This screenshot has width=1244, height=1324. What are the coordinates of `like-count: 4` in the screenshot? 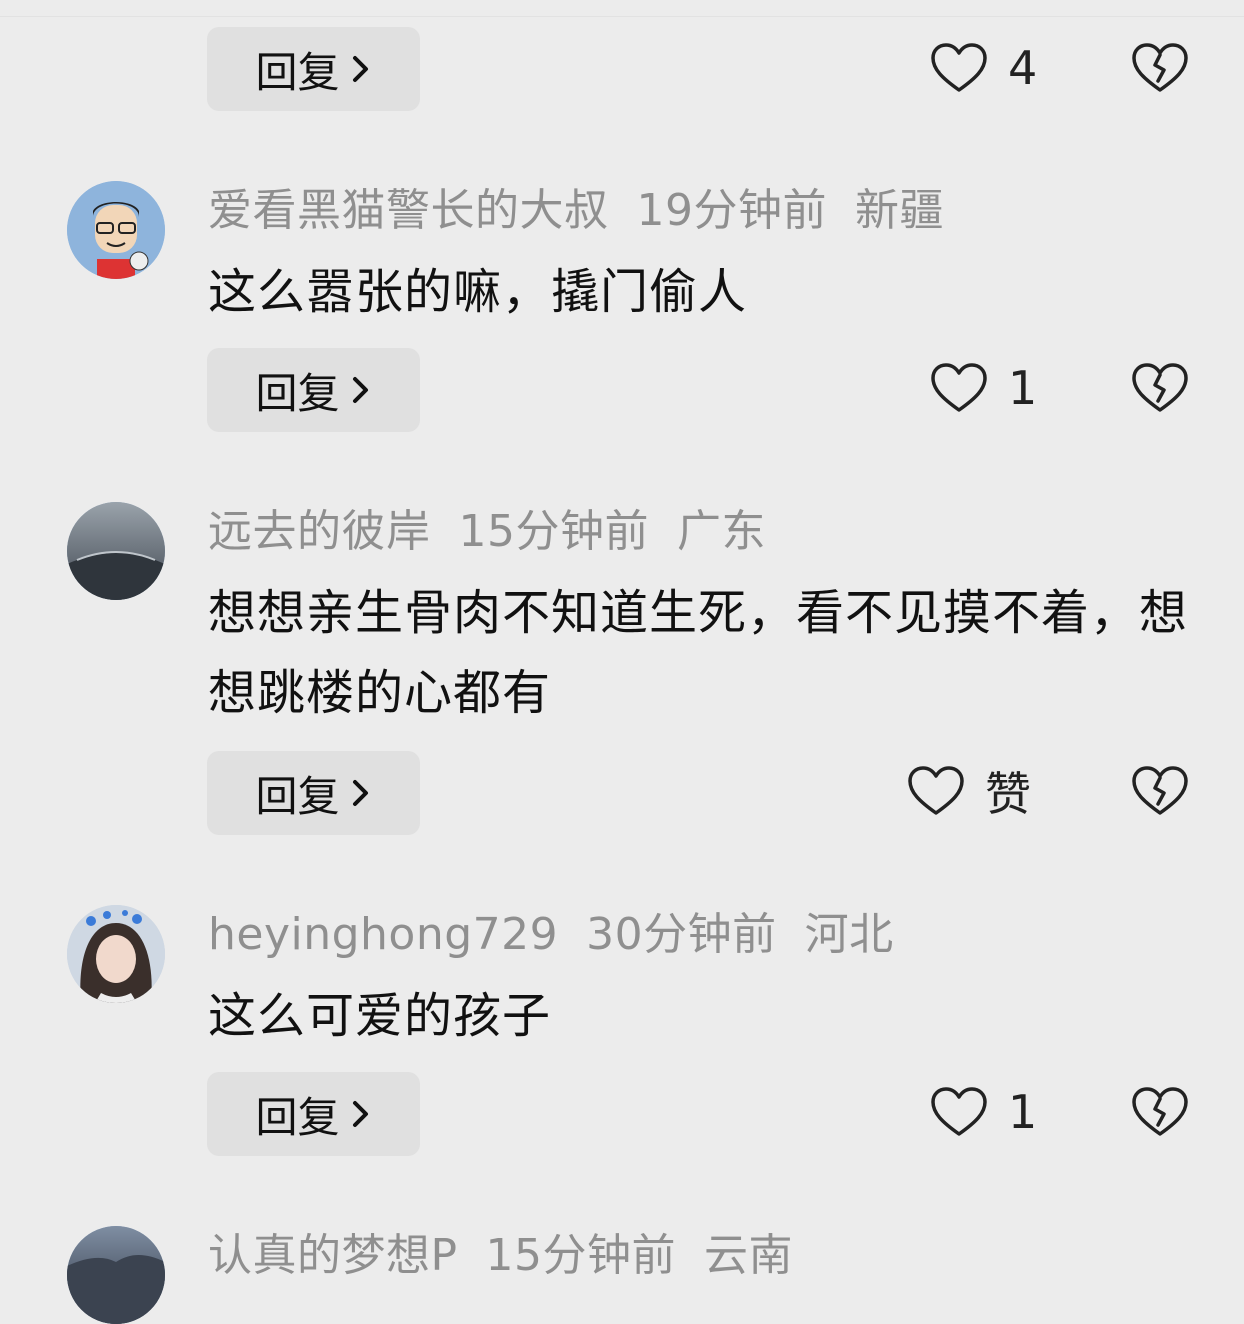 It's located at (1023, 68).